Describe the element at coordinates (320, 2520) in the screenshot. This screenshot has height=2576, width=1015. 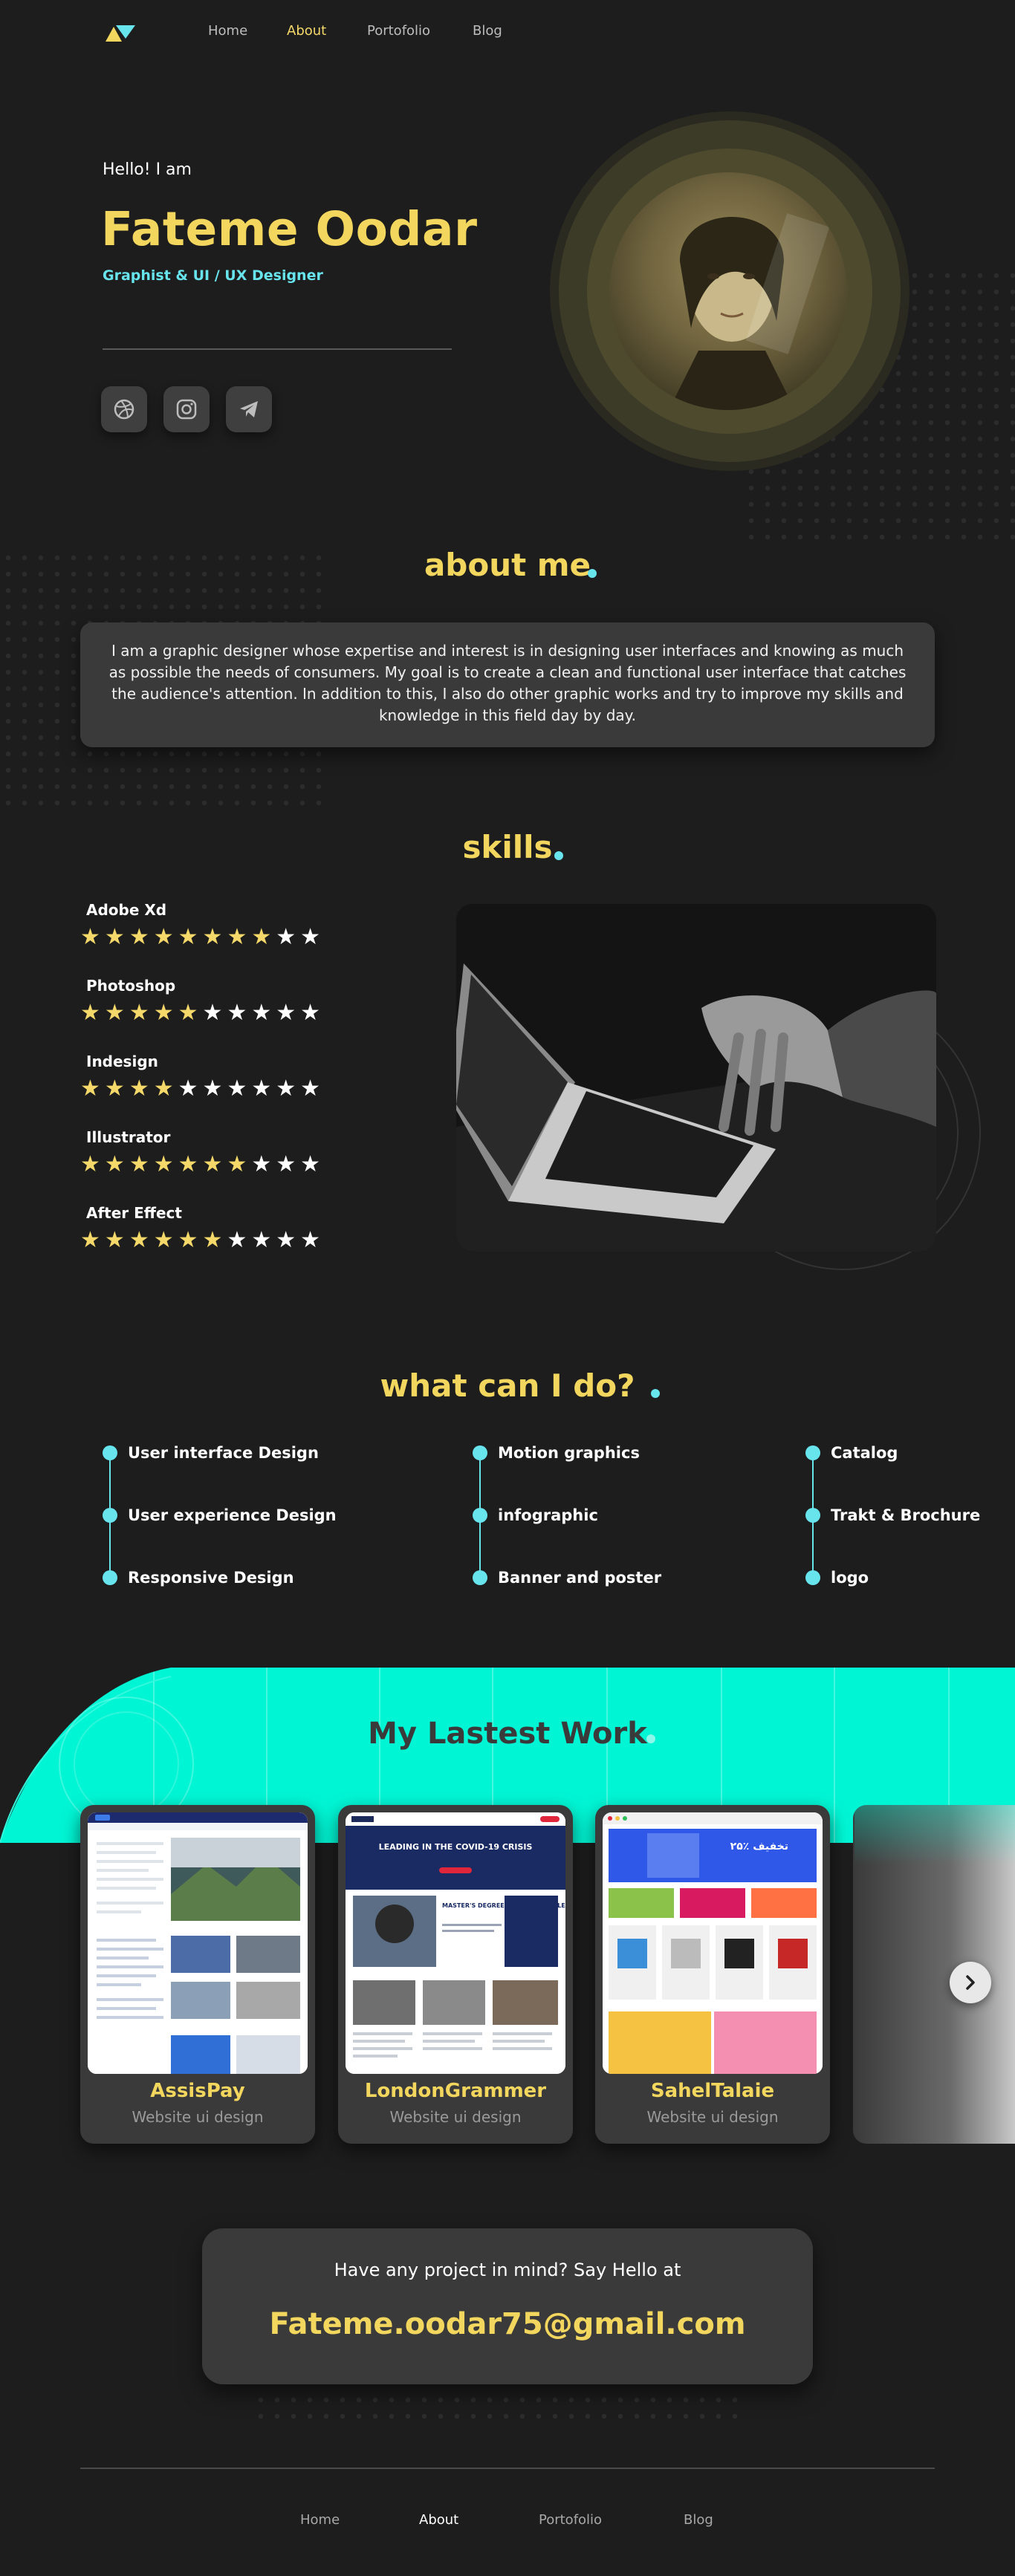
I see `footer-home: Home` at that location.